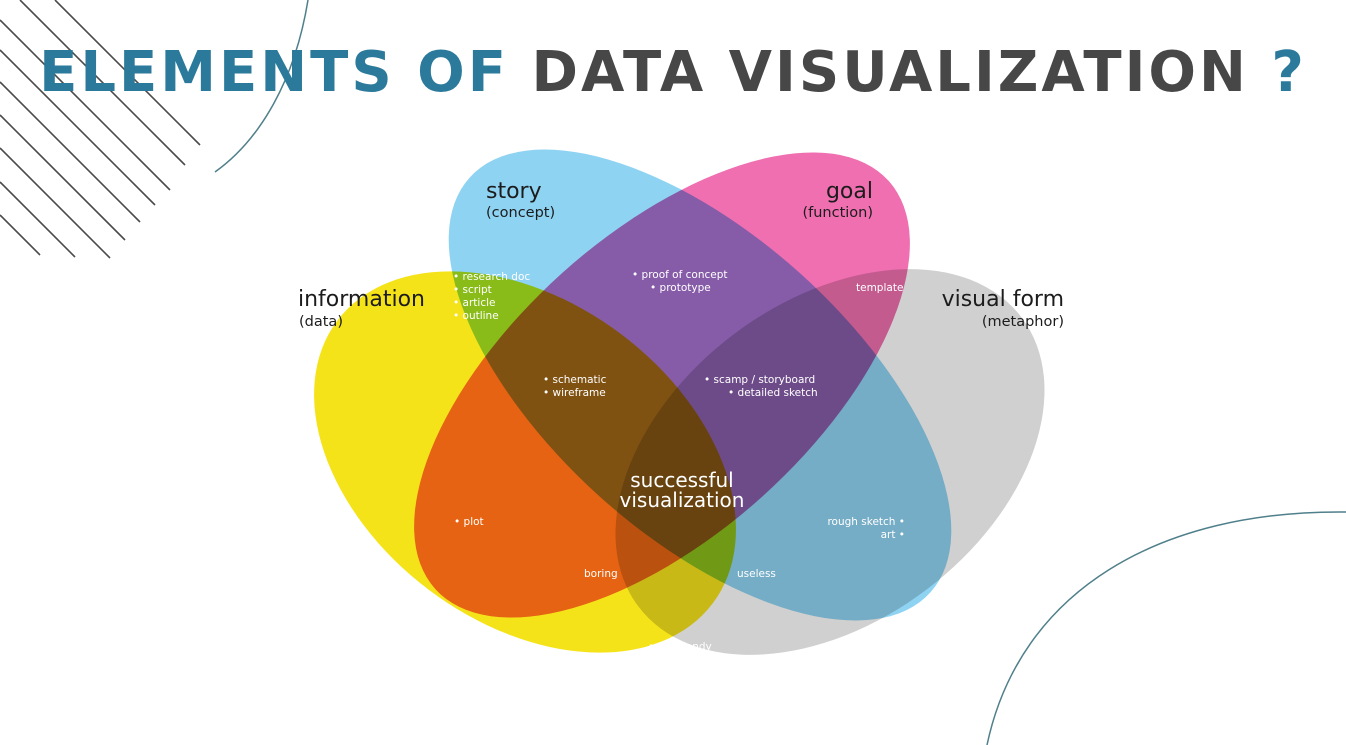  I want to click on info-story-item: • outline, so click(476, 316).